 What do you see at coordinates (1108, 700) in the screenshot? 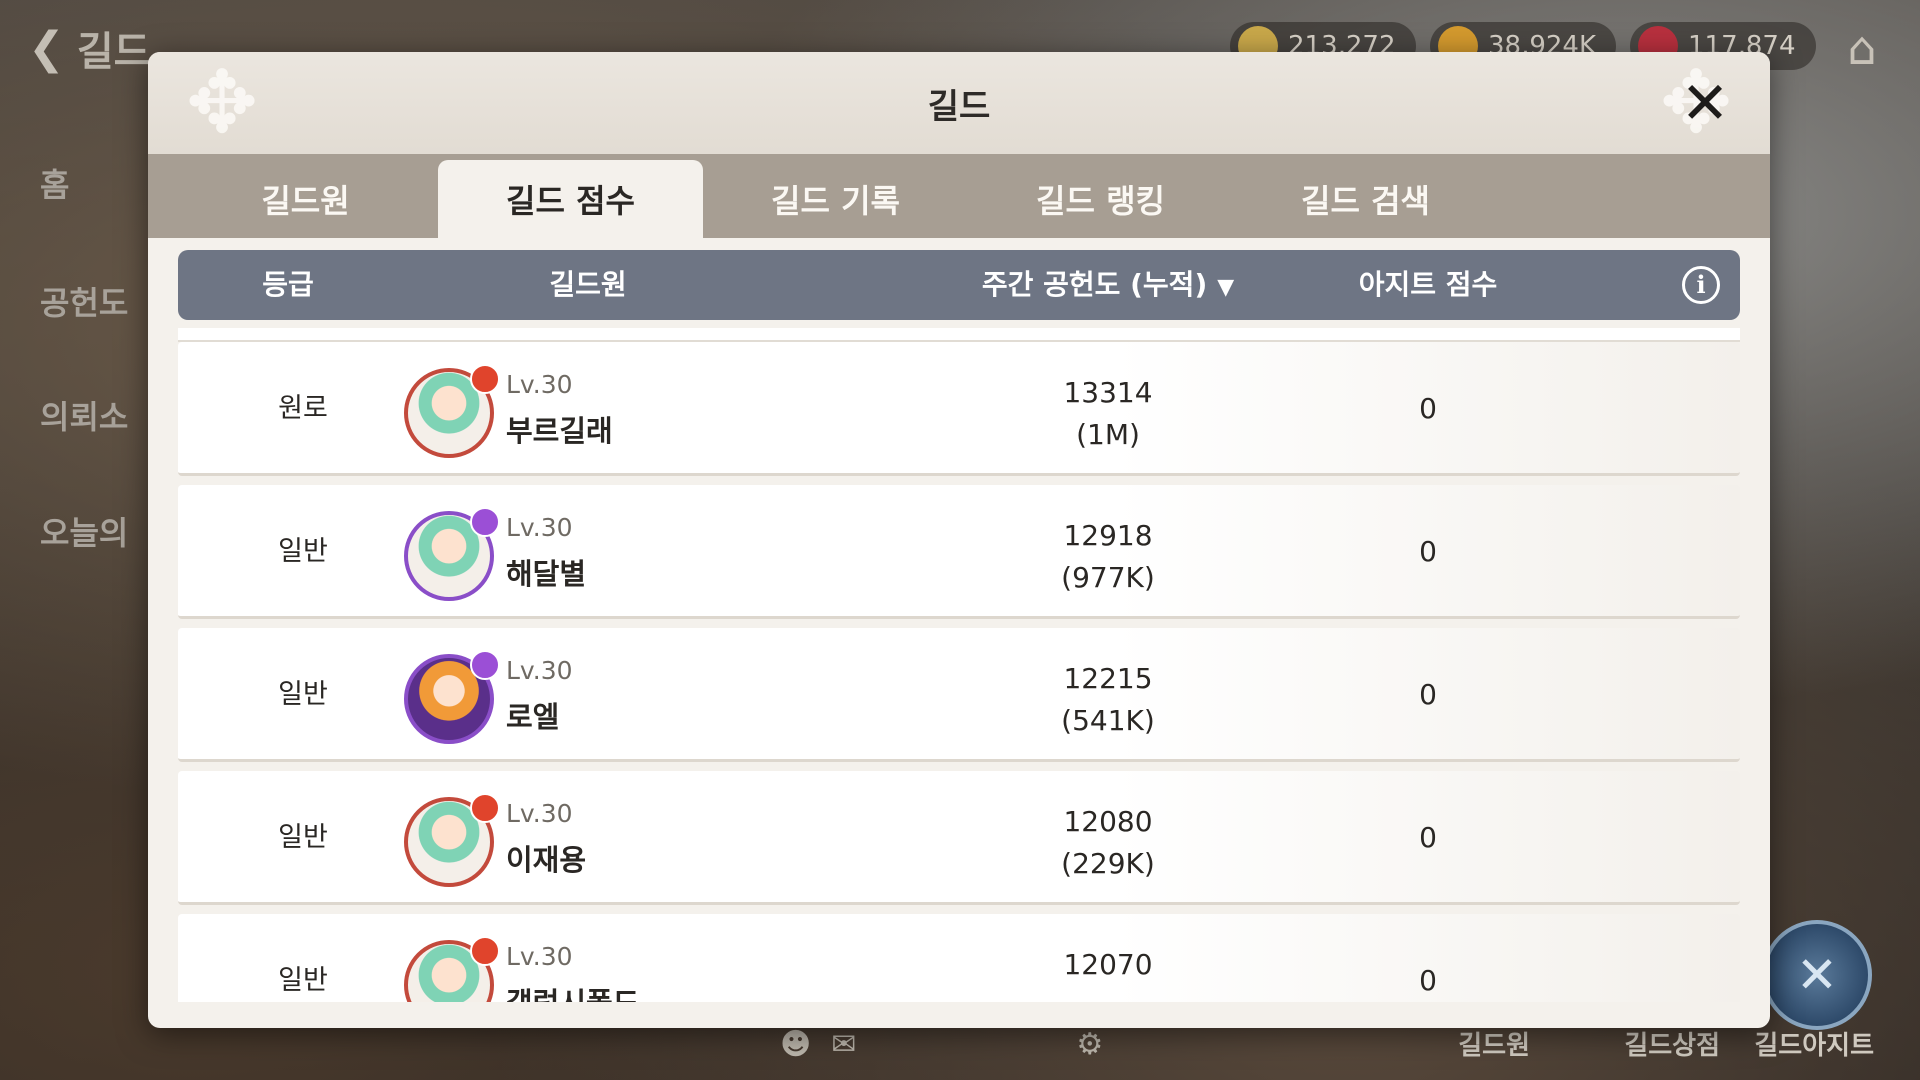
I see `weekly-contribution: 12215 (541K)` at bounding box center [1108, 700].